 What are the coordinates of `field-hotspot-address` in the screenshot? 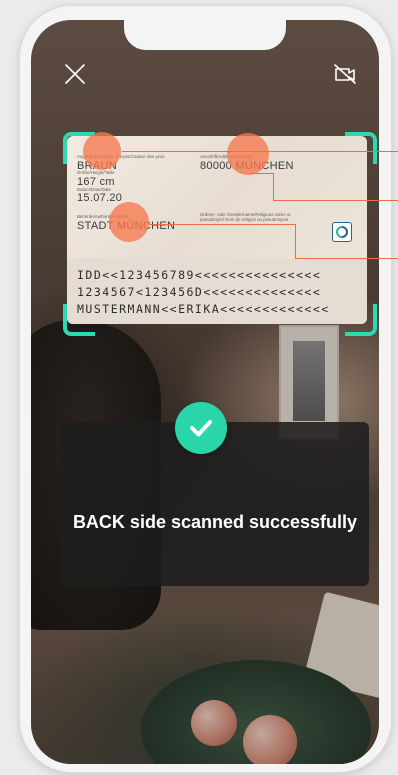 It's located at (248, 154).